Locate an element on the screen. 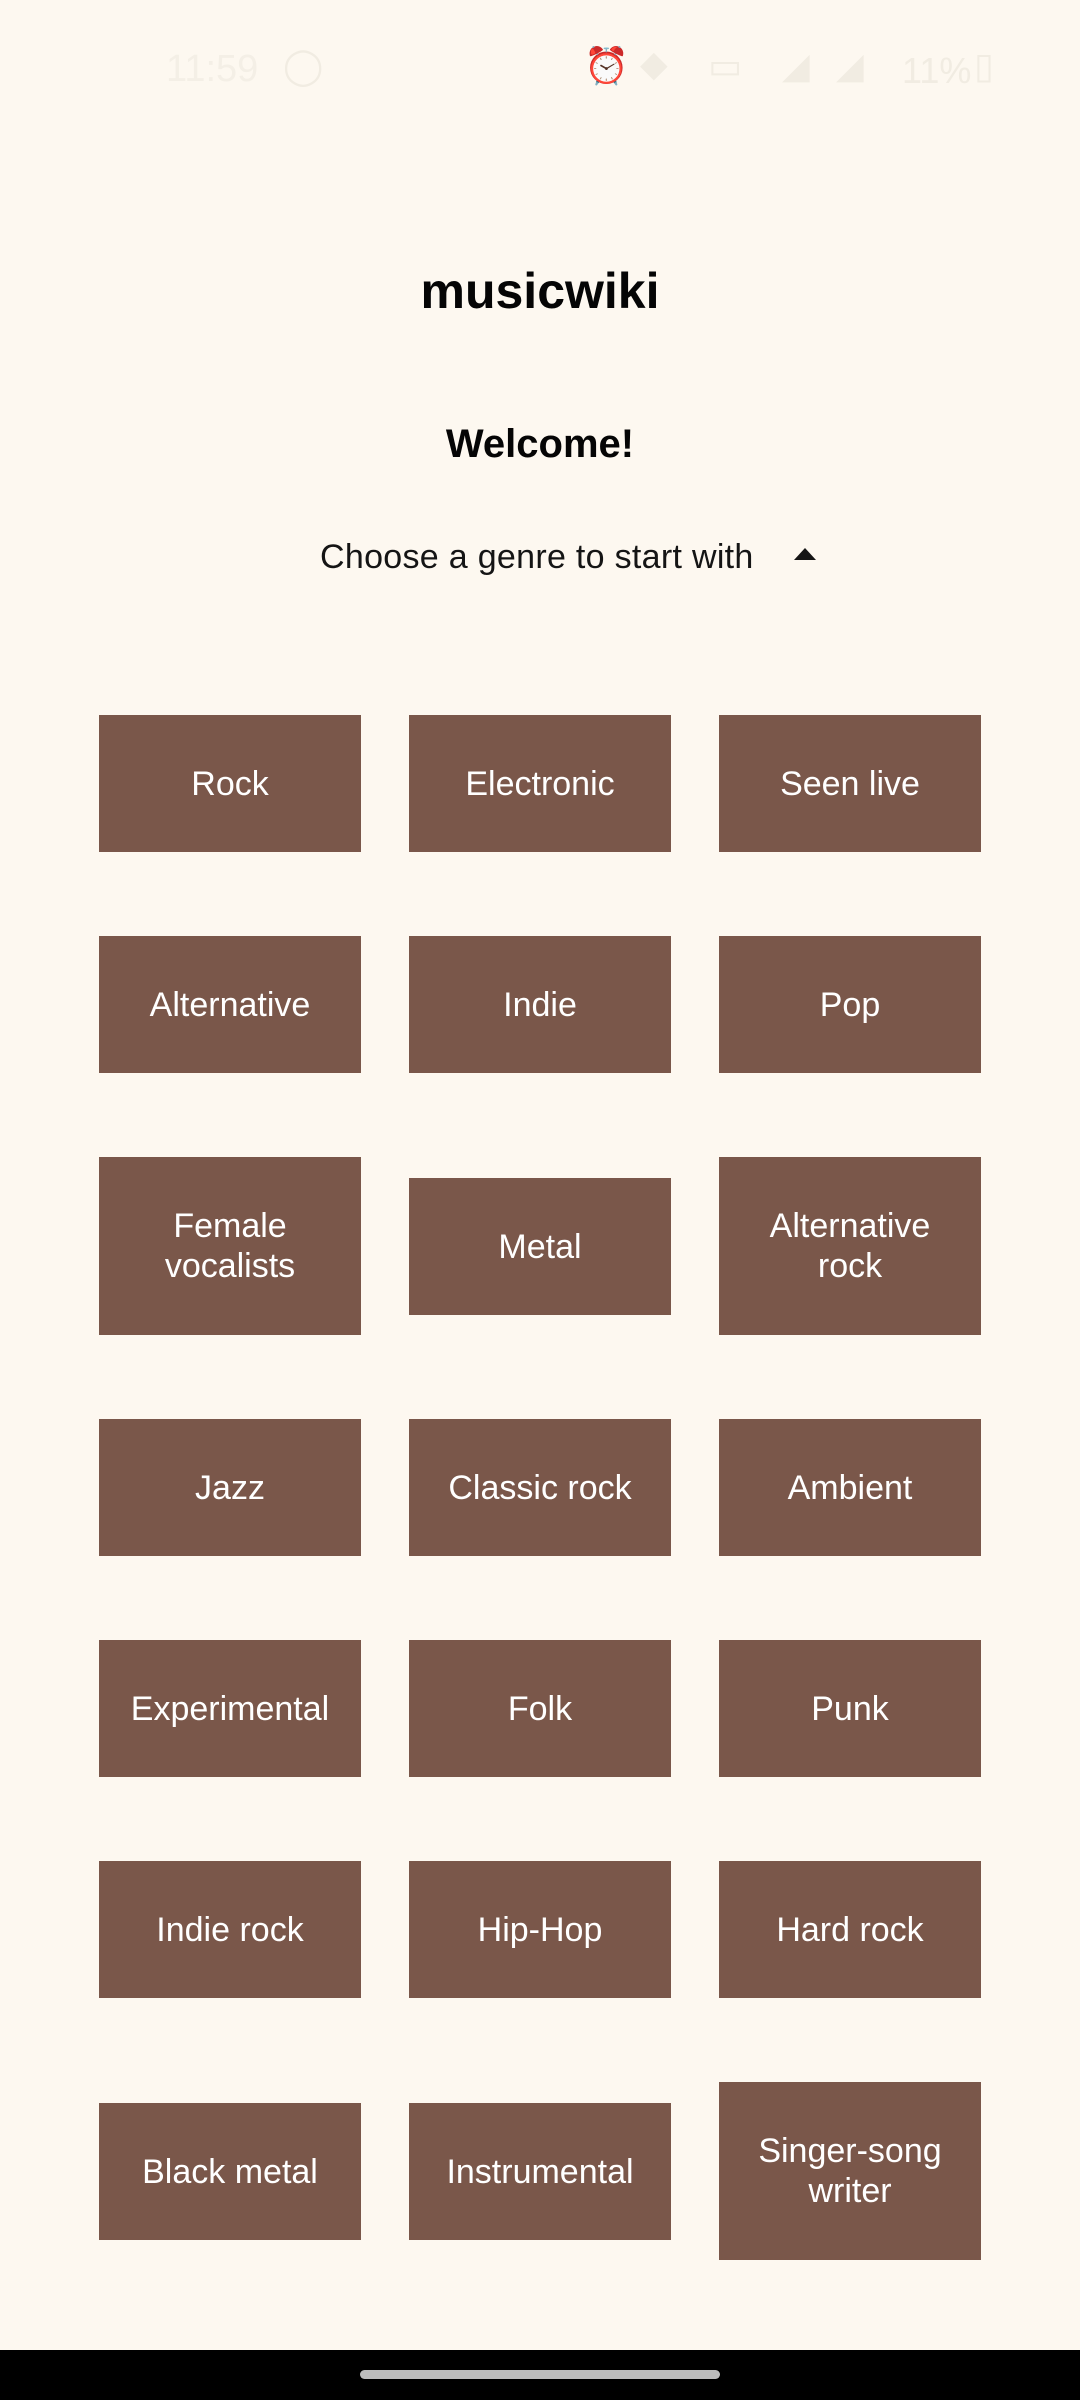 This screenshot has width=1080, height=2400. genre-tile-pop: Pop is located at coordinates (850, 1004).